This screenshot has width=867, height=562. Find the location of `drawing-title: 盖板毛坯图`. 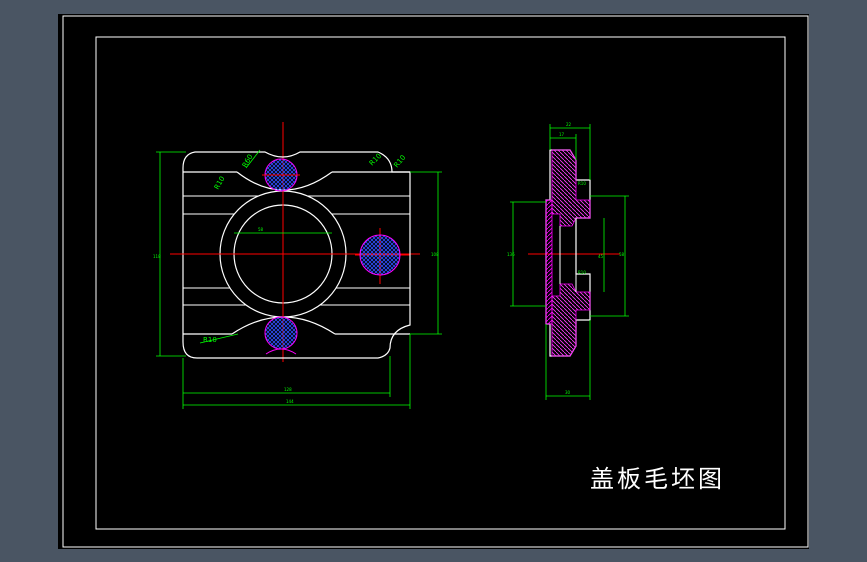

drawing-title: 盖板毛坯图 is located at coordinates (657, 479).